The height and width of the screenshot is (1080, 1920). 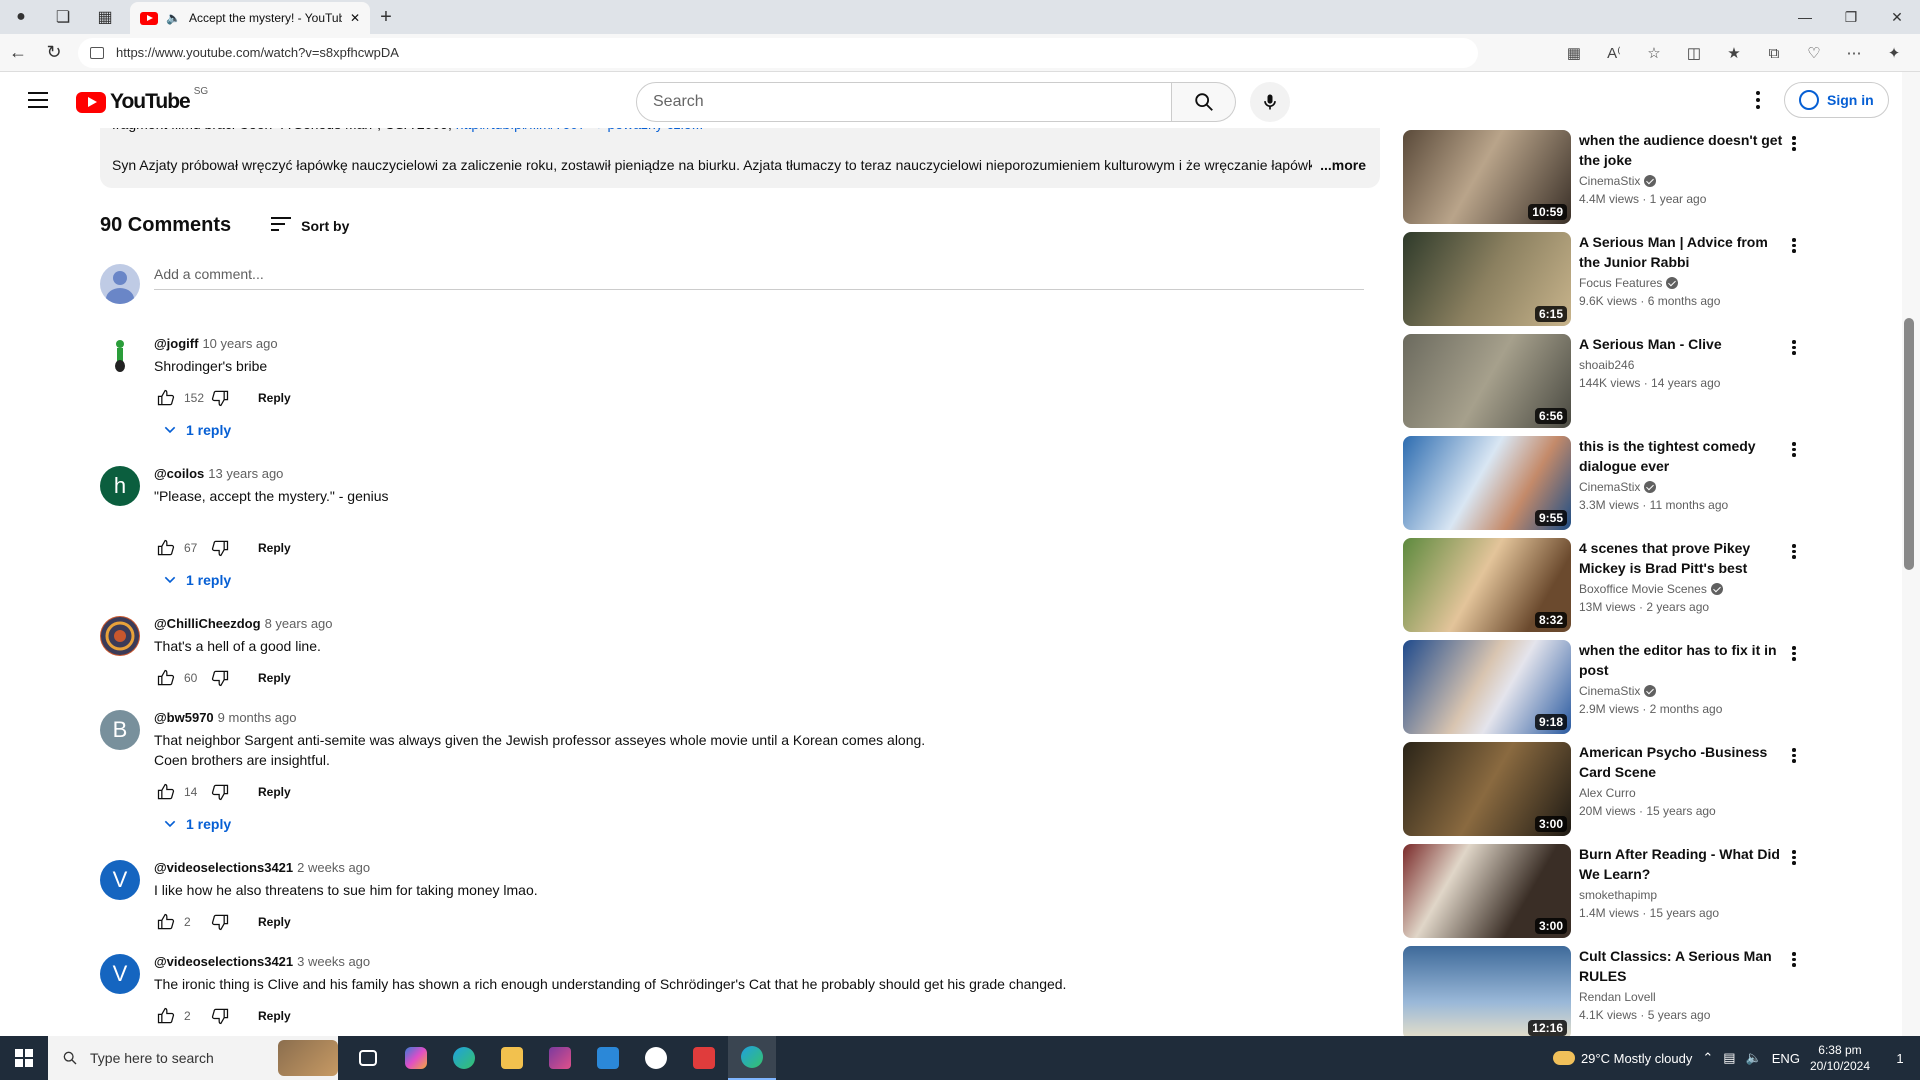 I want to click on video-thumbnail: 6:56, so click(x=1487, y=381).